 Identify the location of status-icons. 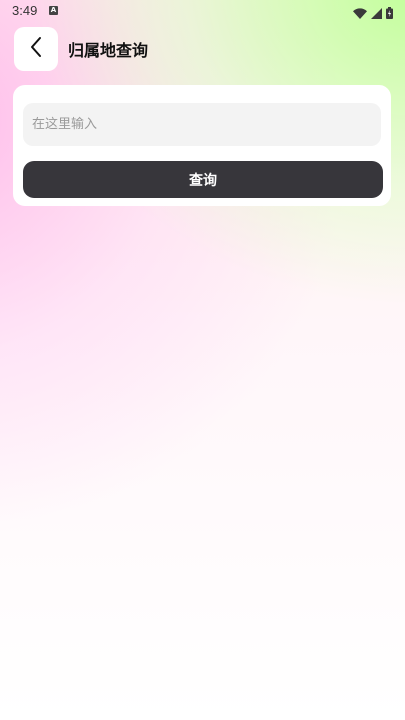
(373, 13).